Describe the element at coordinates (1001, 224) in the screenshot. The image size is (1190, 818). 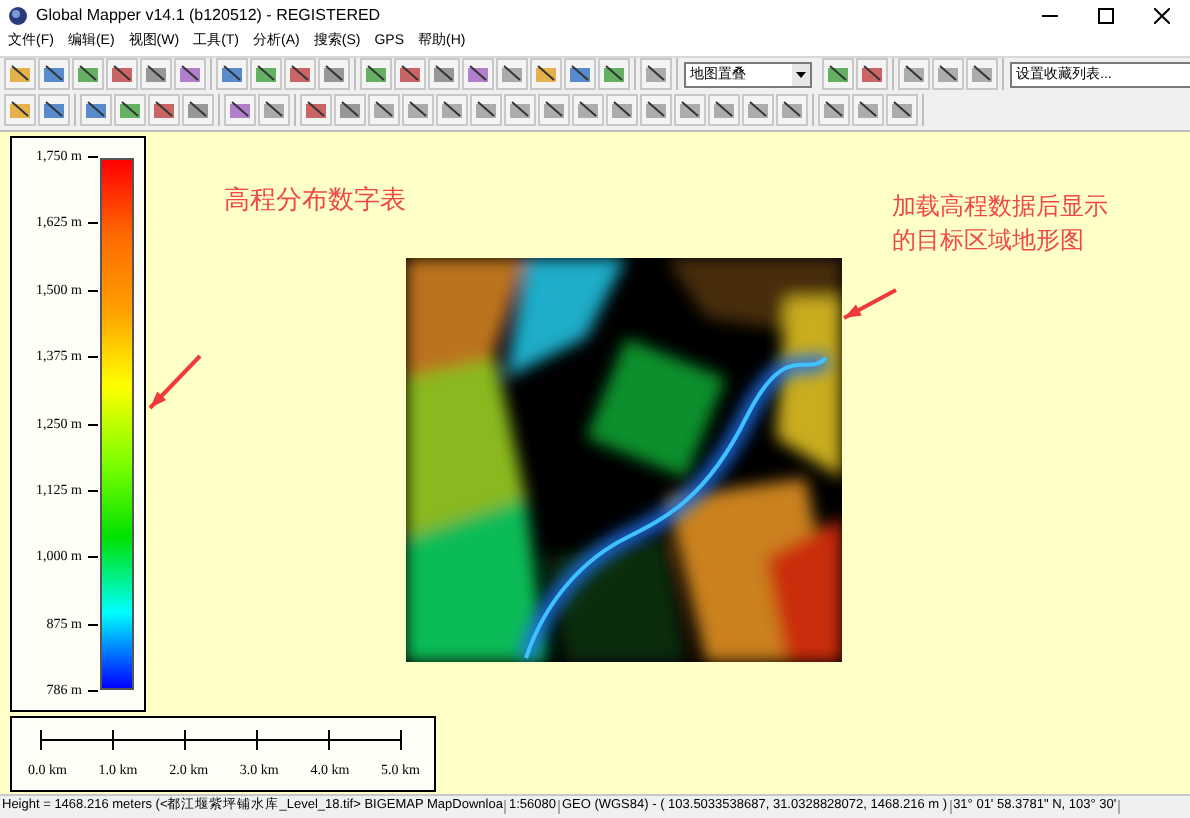
I see `annotation-text: 加载高程数据后显示的目标区域地形图` at that location.